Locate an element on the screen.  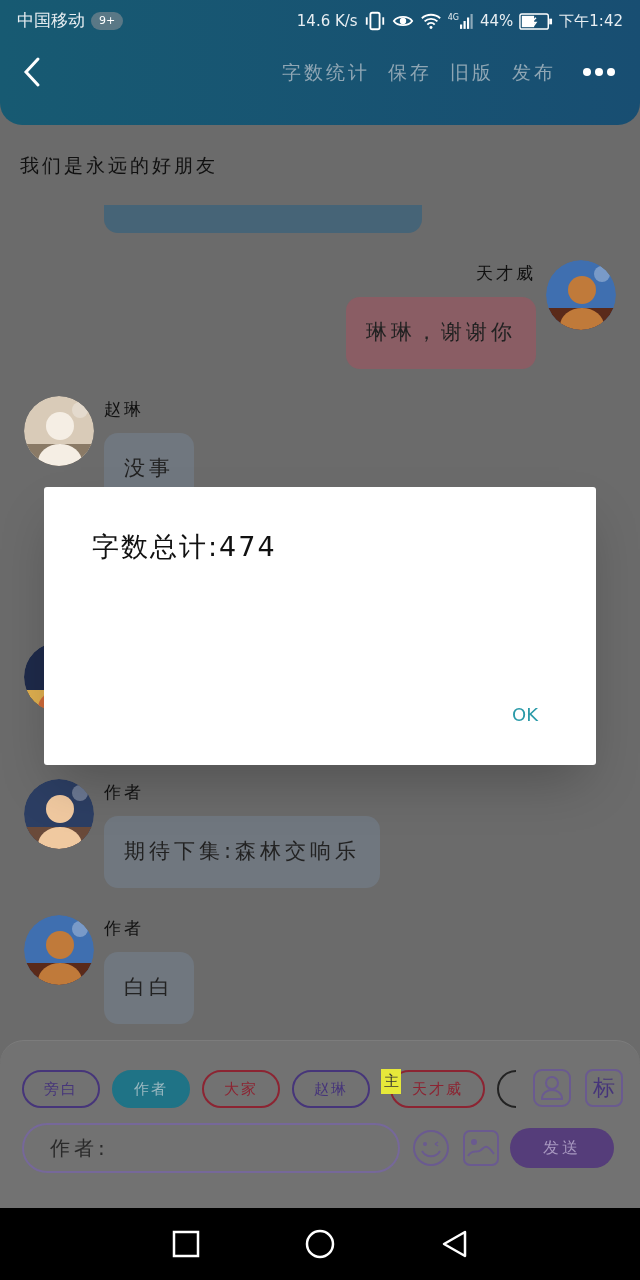
toolbar-action: 字数统计 is located at coordinates (326, 72).